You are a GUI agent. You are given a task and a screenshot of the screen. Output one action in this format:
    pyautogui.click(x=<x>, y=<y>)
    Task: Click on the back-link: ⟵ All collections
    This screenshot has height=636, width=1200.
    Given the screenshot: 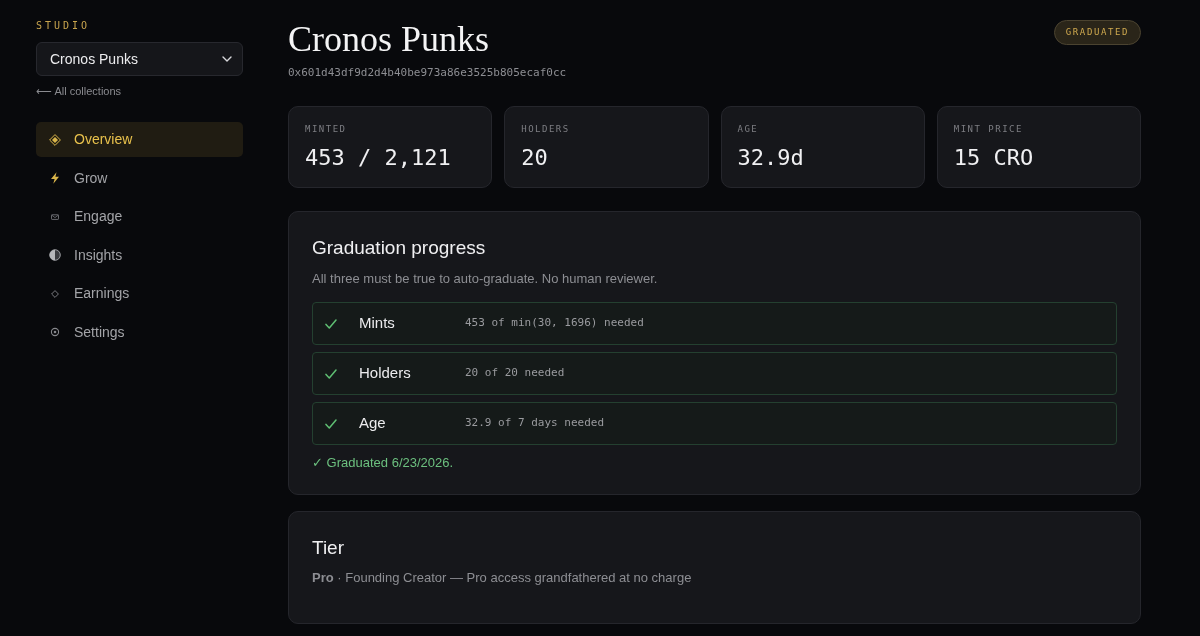 What is the action you would take?
    pyautogui.click(x=139, y=91)
    